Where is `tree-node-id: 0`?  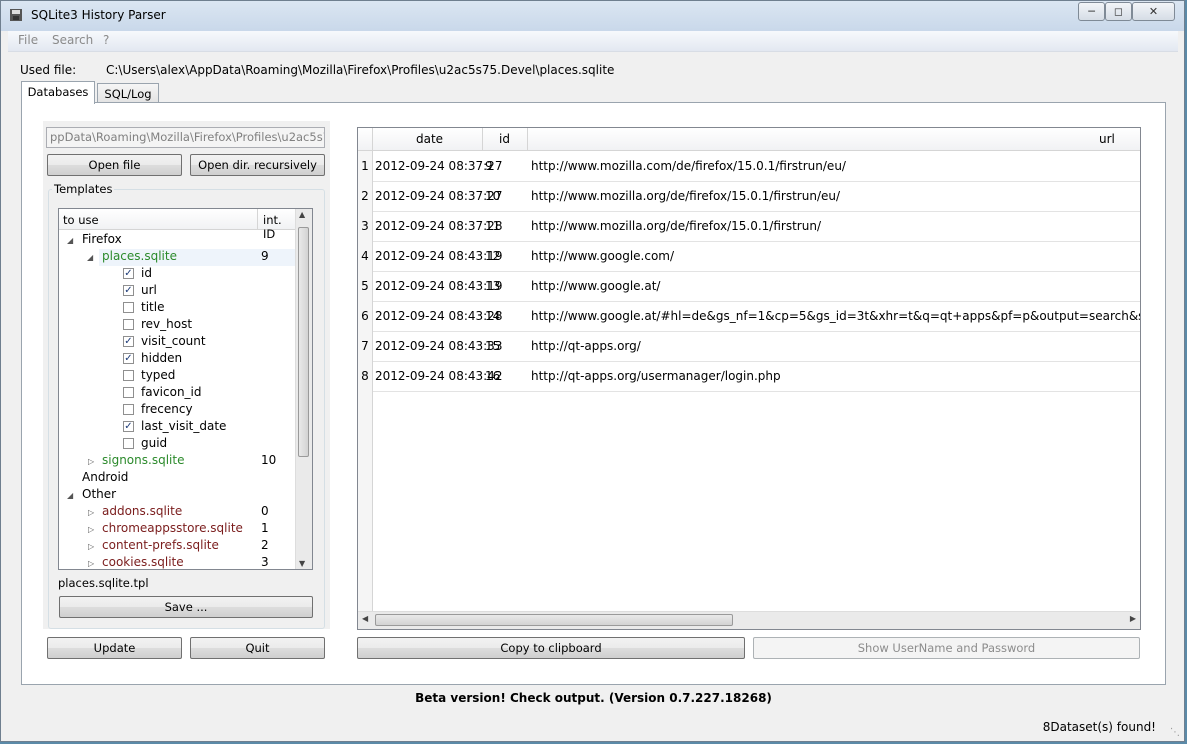
tree-node-id: 0 is located at coordinates (265, 511).